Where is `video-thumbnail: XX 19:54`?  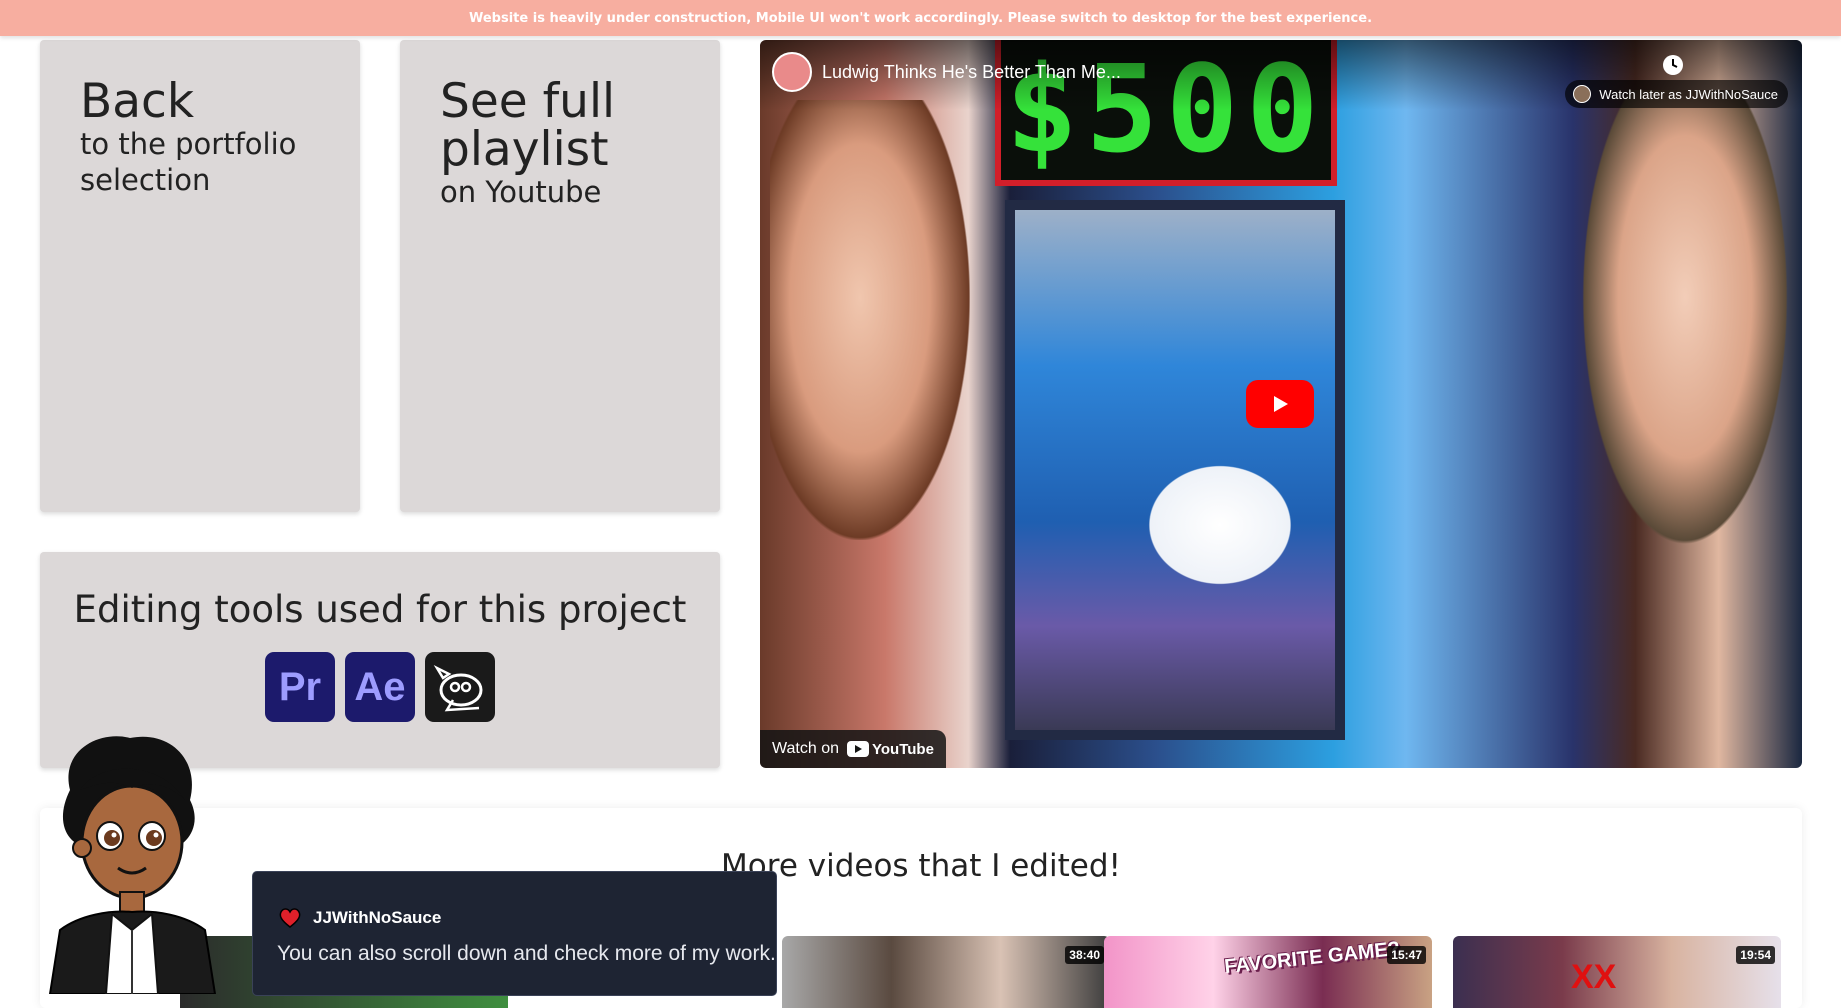
video-thumbnail: XX 19:54 is located at coordinates (1617, 972).